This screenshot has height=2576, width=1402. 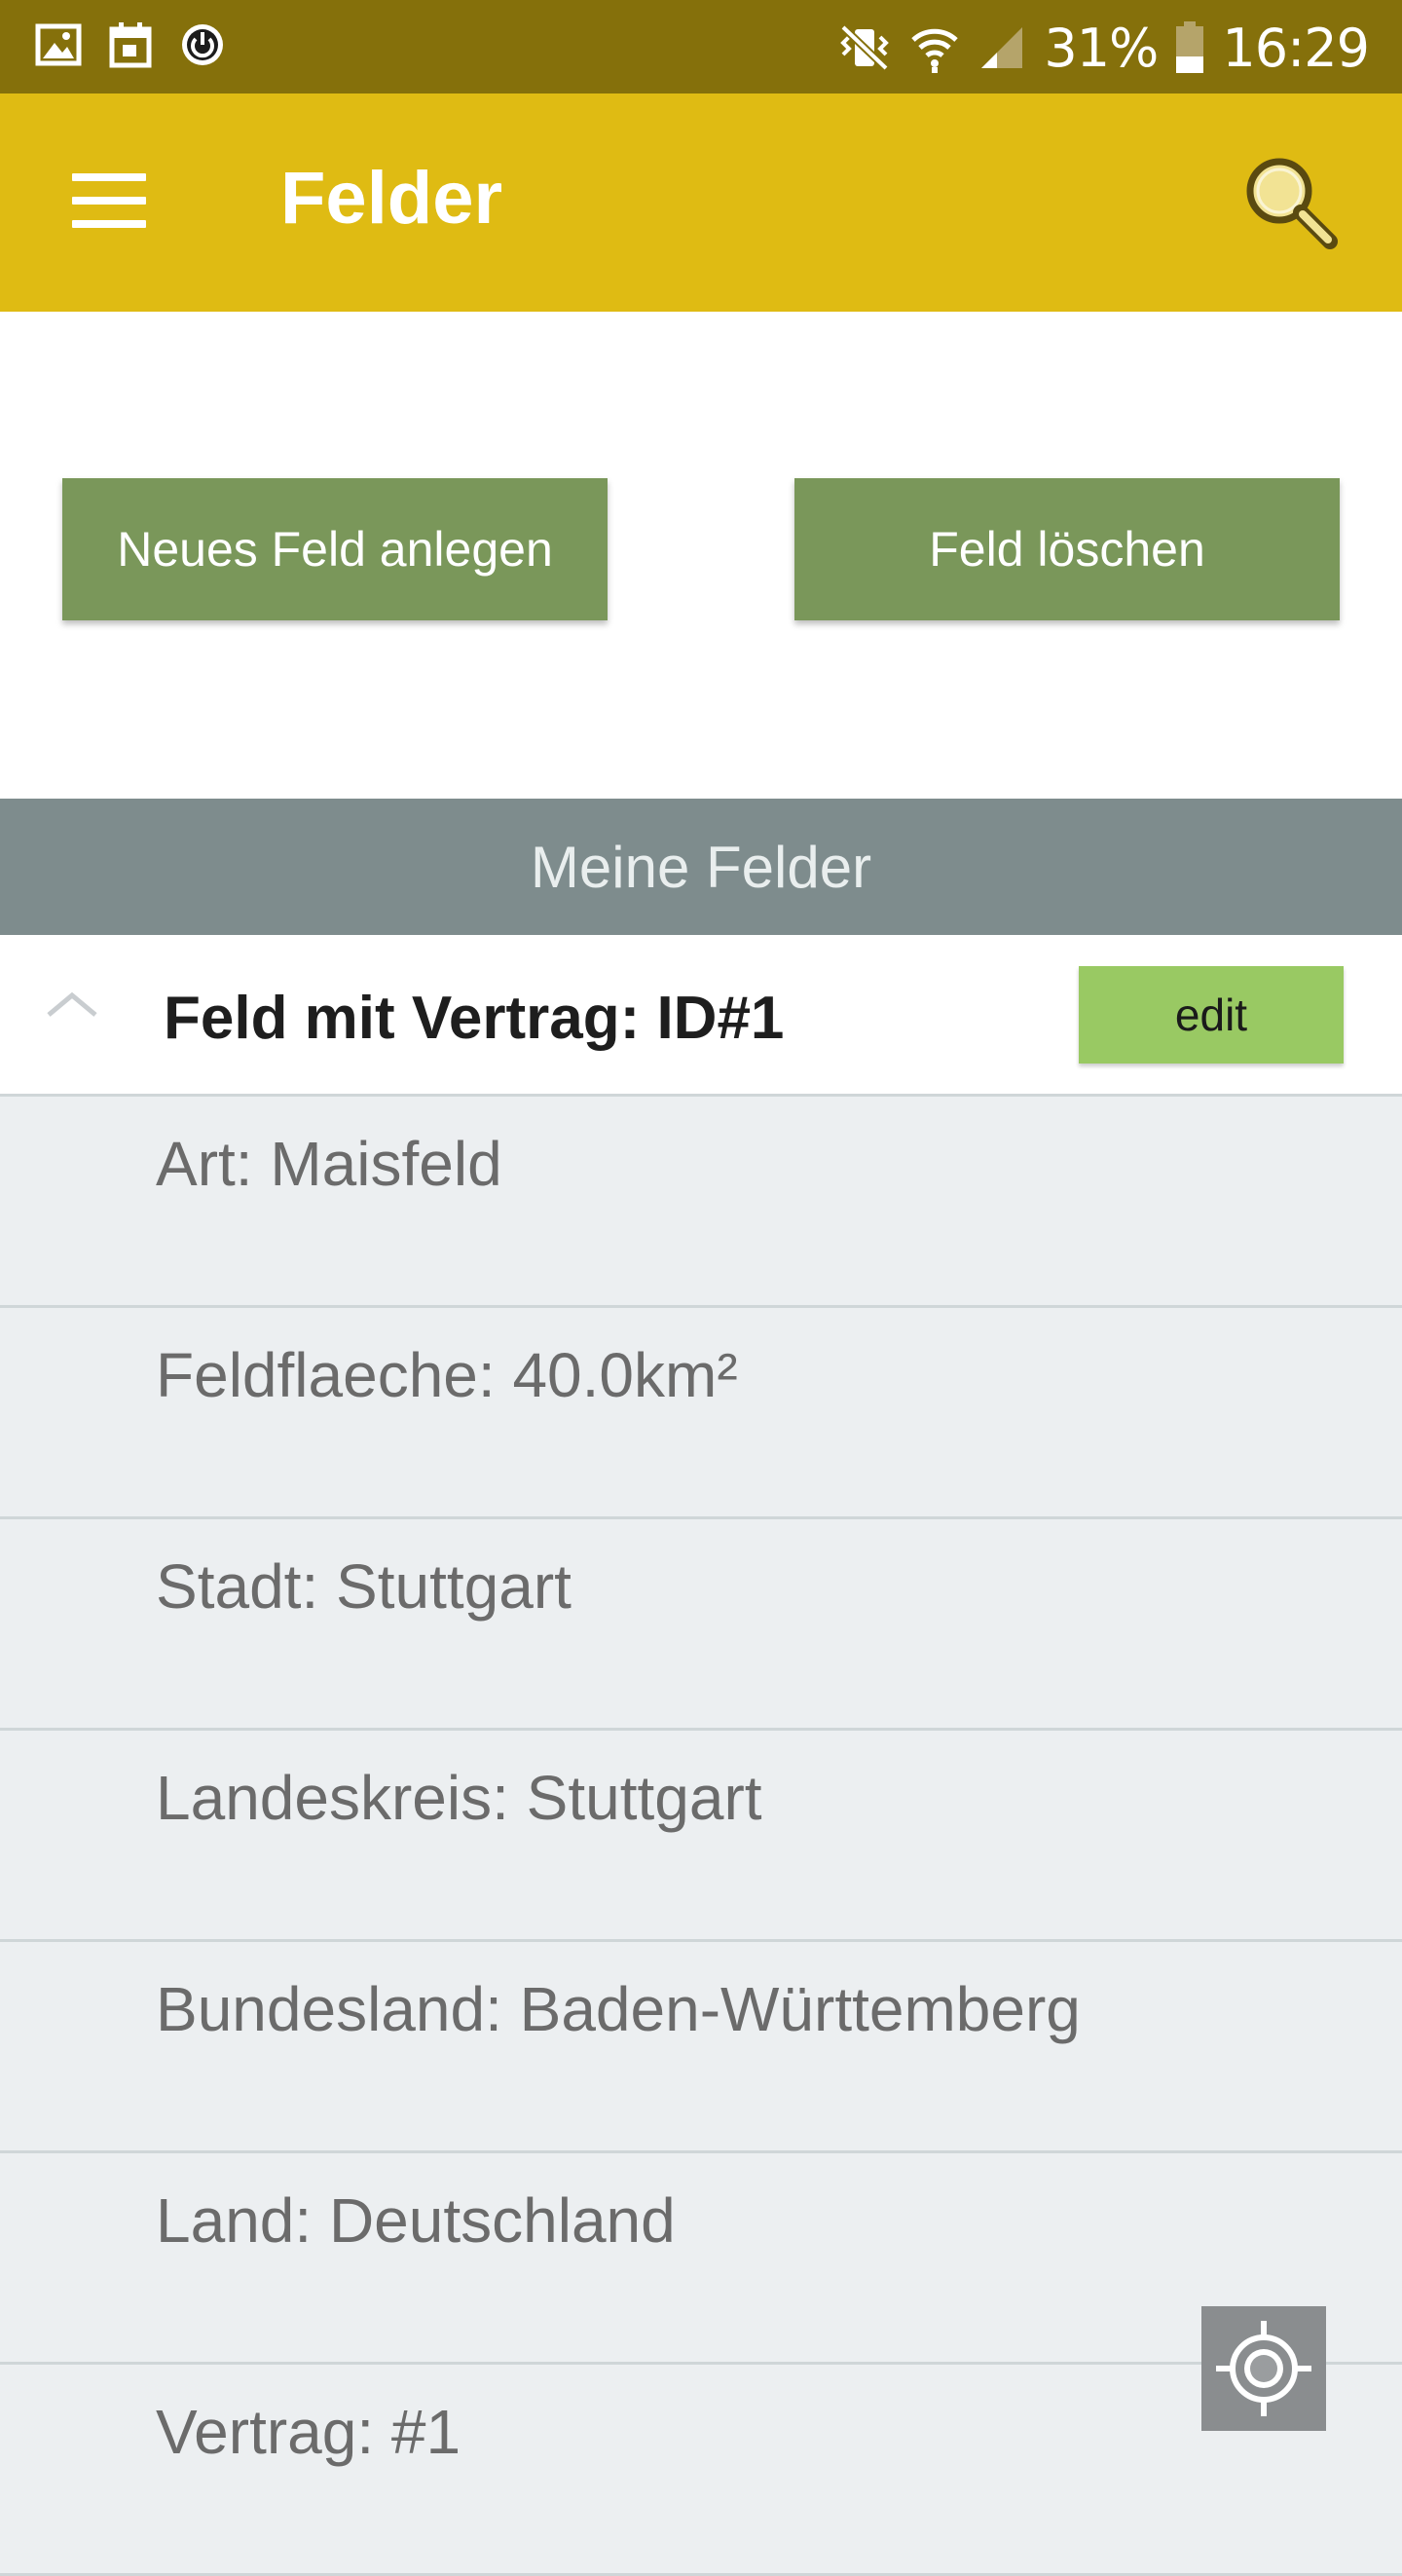 I want to click on list-item: Bundesland: Baden-Württemberg, so click(x=701, y=2047).